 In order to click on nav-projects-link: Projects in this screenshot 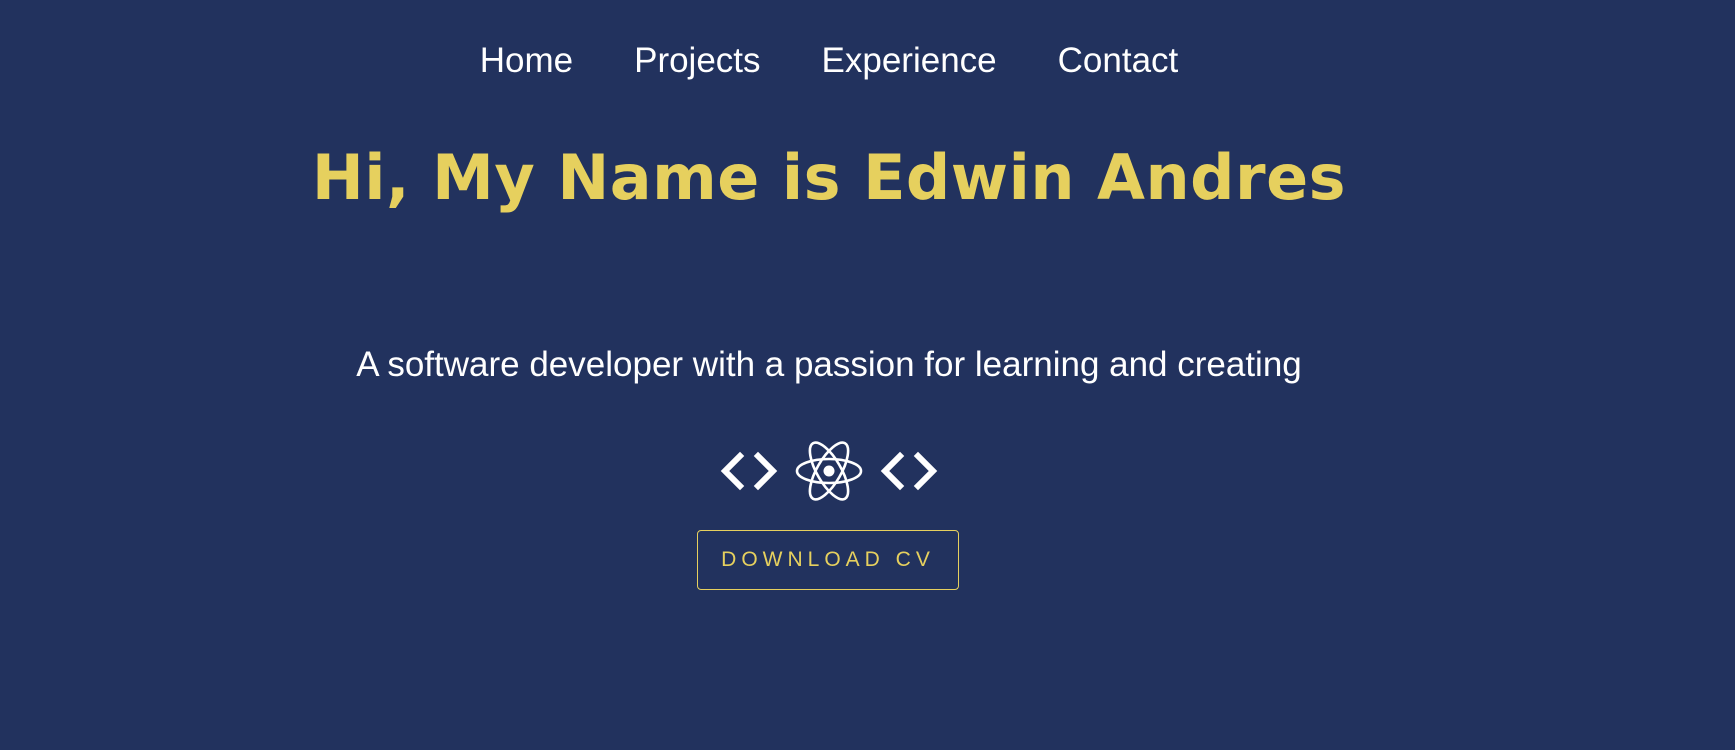, I will do `click(697, 61)`.